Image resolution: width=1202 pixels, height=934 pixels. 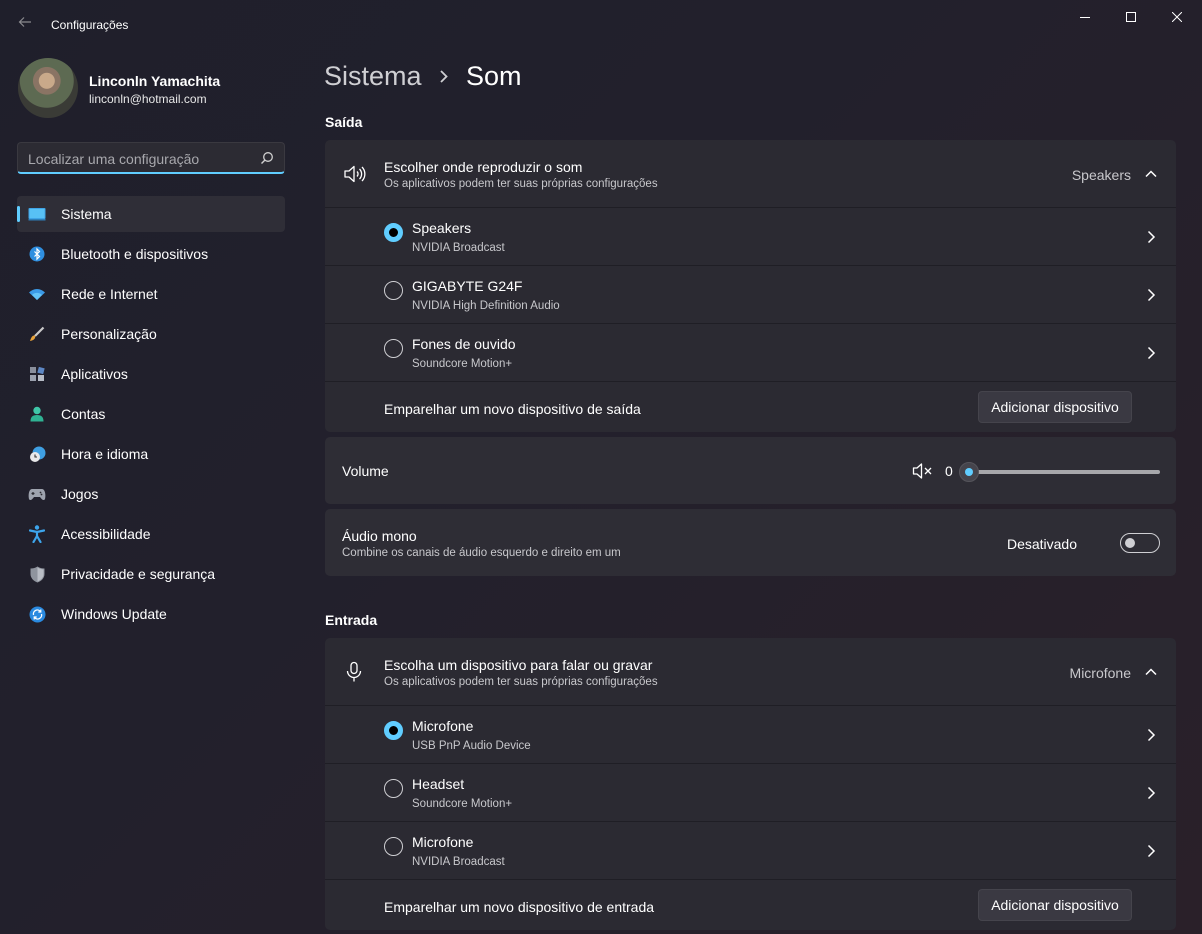 What do you see at coordinates (267, 158) in the screenshot?
I see `search-icon` at bounding box center [267, 158].